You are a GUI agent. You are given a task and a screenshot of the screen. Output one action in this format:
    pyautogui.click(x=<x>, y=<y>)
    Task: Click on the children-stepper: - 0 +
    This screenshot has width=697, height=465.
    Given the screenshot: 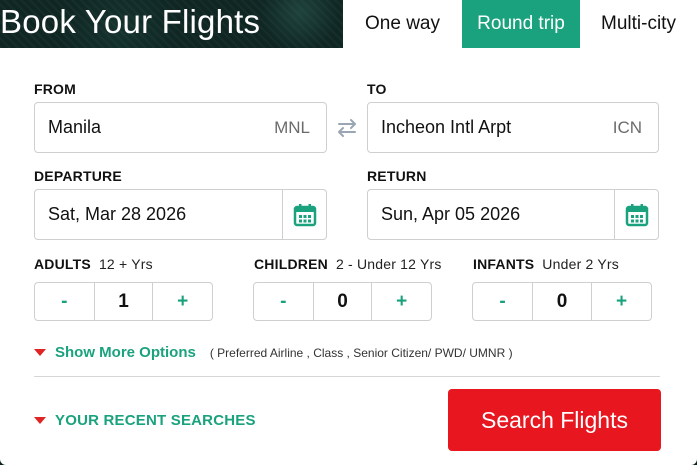 What is the action you would take?
    pyautogui.click(x=342, y=301)
    